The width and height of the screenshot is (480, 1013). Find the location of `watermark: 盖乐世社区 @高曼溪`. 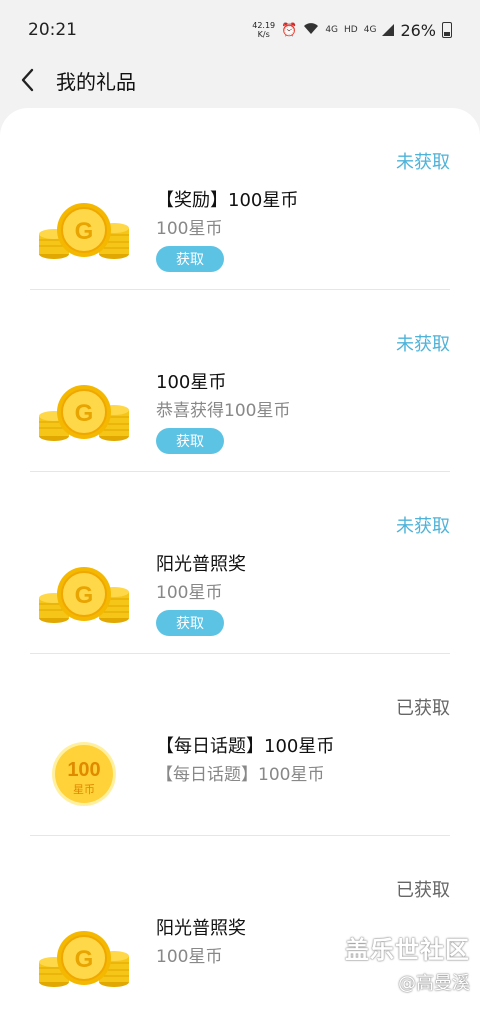

watermark: 盖乐世社区 @高曼溪 is located at coordinates (407, 962).